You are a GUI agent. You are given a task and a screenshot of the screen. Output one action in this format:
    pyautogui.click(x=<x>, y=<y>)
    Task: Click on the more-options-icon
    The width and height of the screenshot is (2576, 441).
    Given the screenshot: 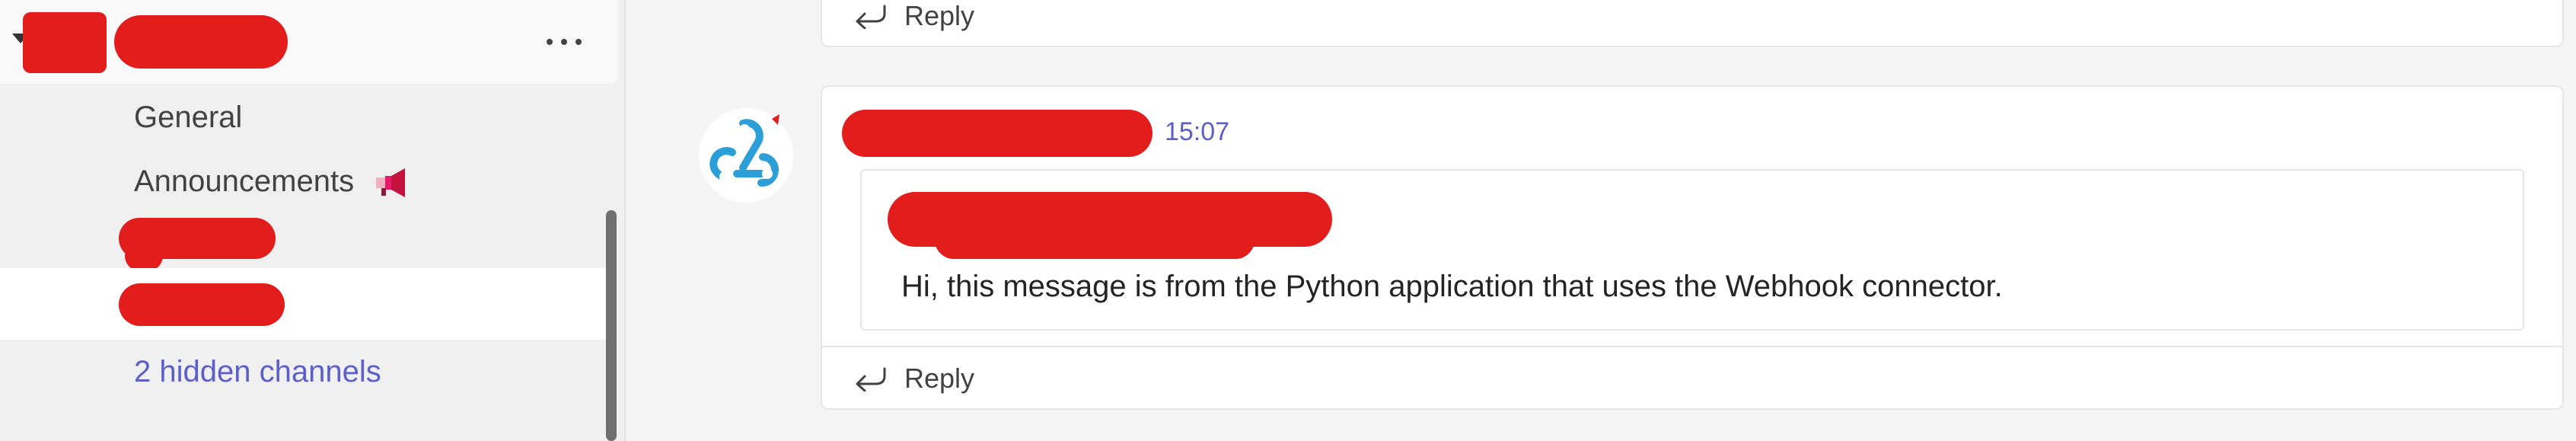 What is the action you would take?
    pyautogui.click(x=565, y=41)
    